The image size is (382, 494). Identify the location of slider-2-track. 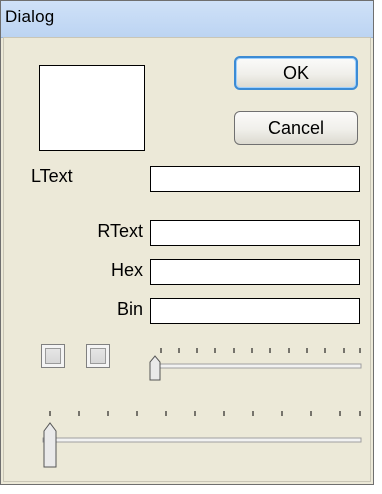
(202, 440).